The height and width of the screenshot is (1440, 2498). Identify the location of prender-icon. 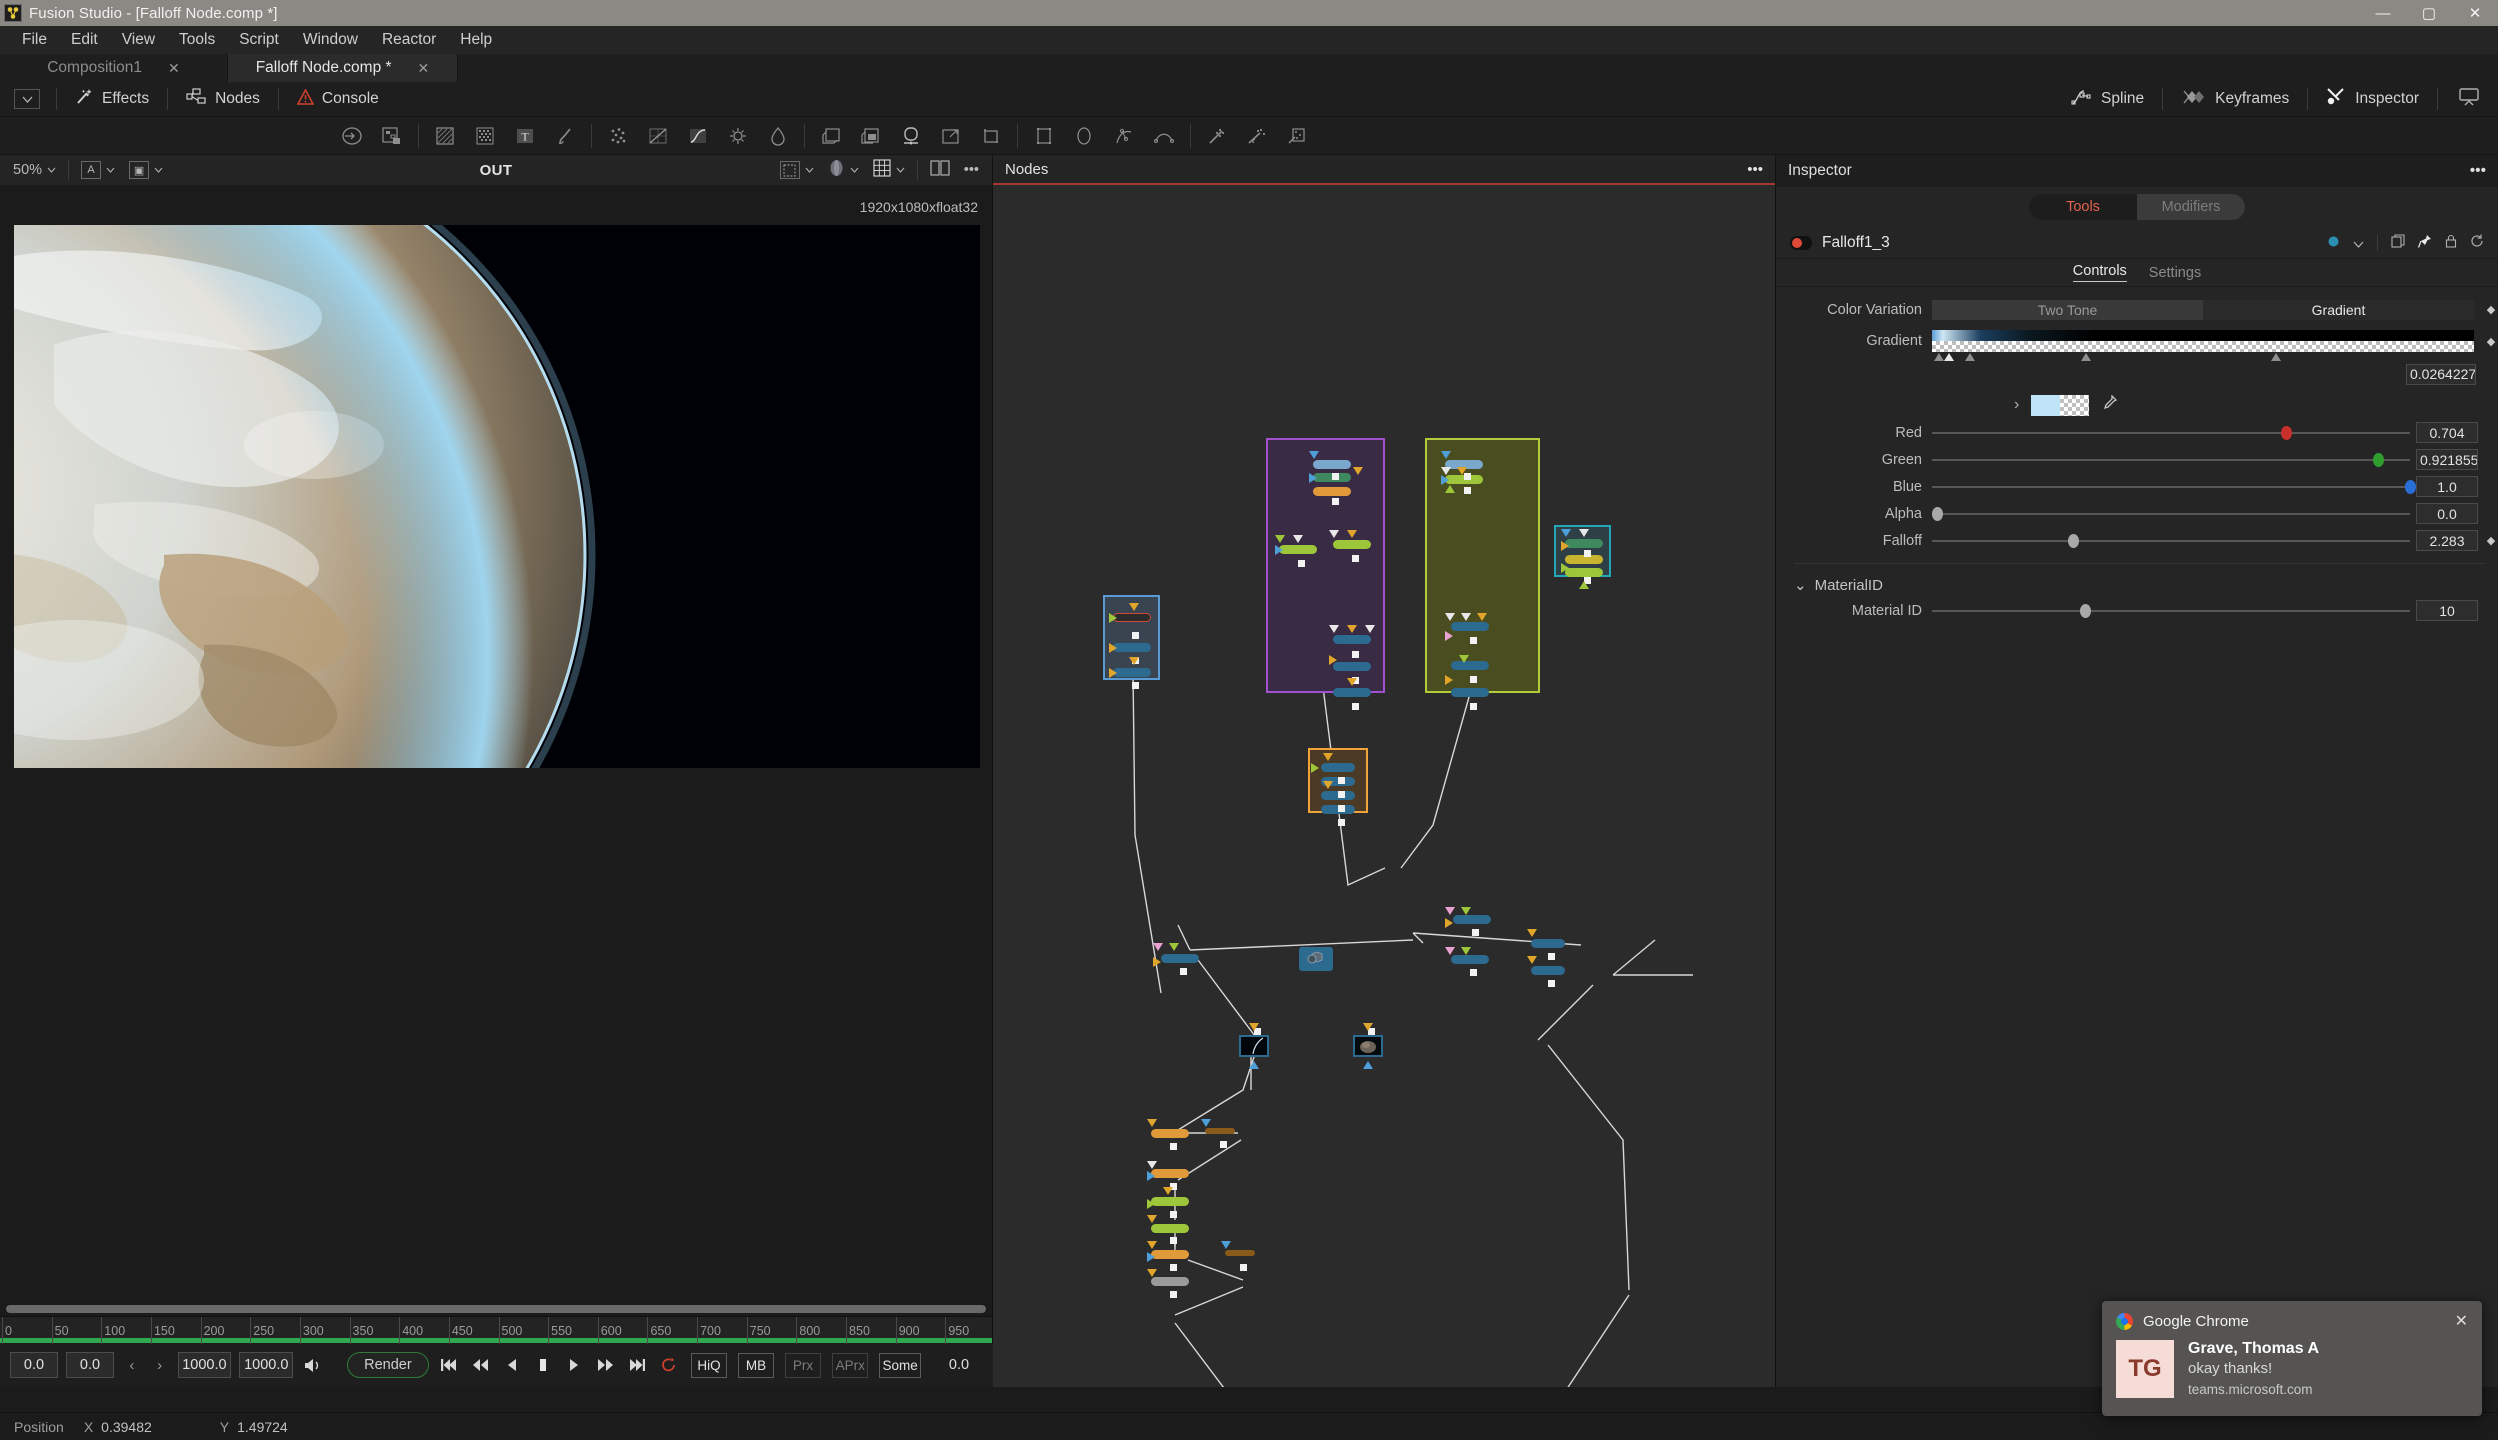
(1297, 136).